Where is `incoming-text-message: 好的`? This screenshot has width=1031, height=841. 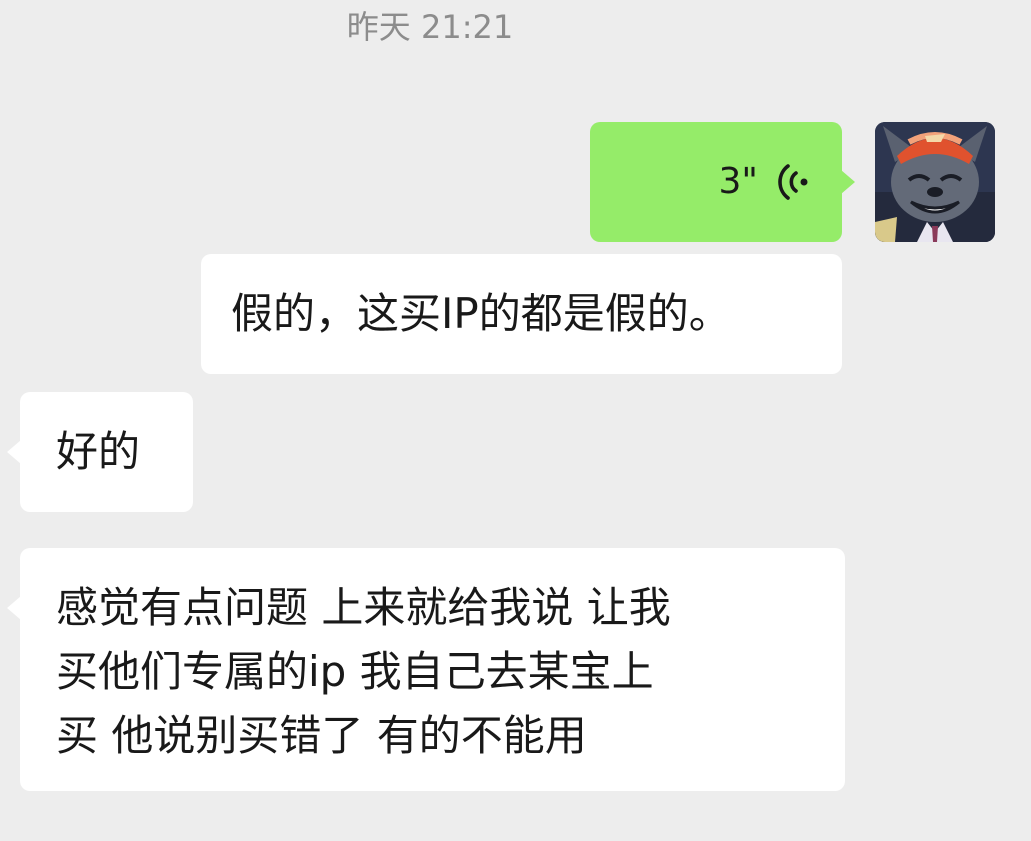
incoming-text-message: 好的 is located at coordinates (100, 452).